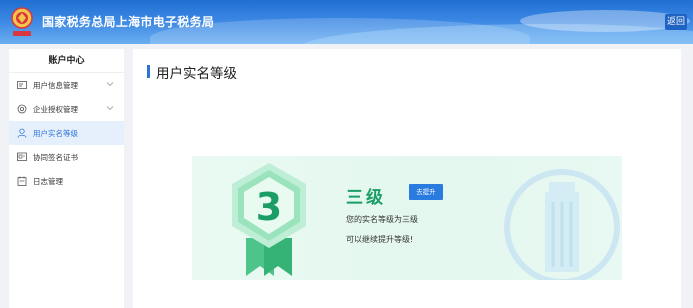 Image resolution: width=693 pixels, height=308 pixels. I want to click on auth-icon, so click(22, 109).